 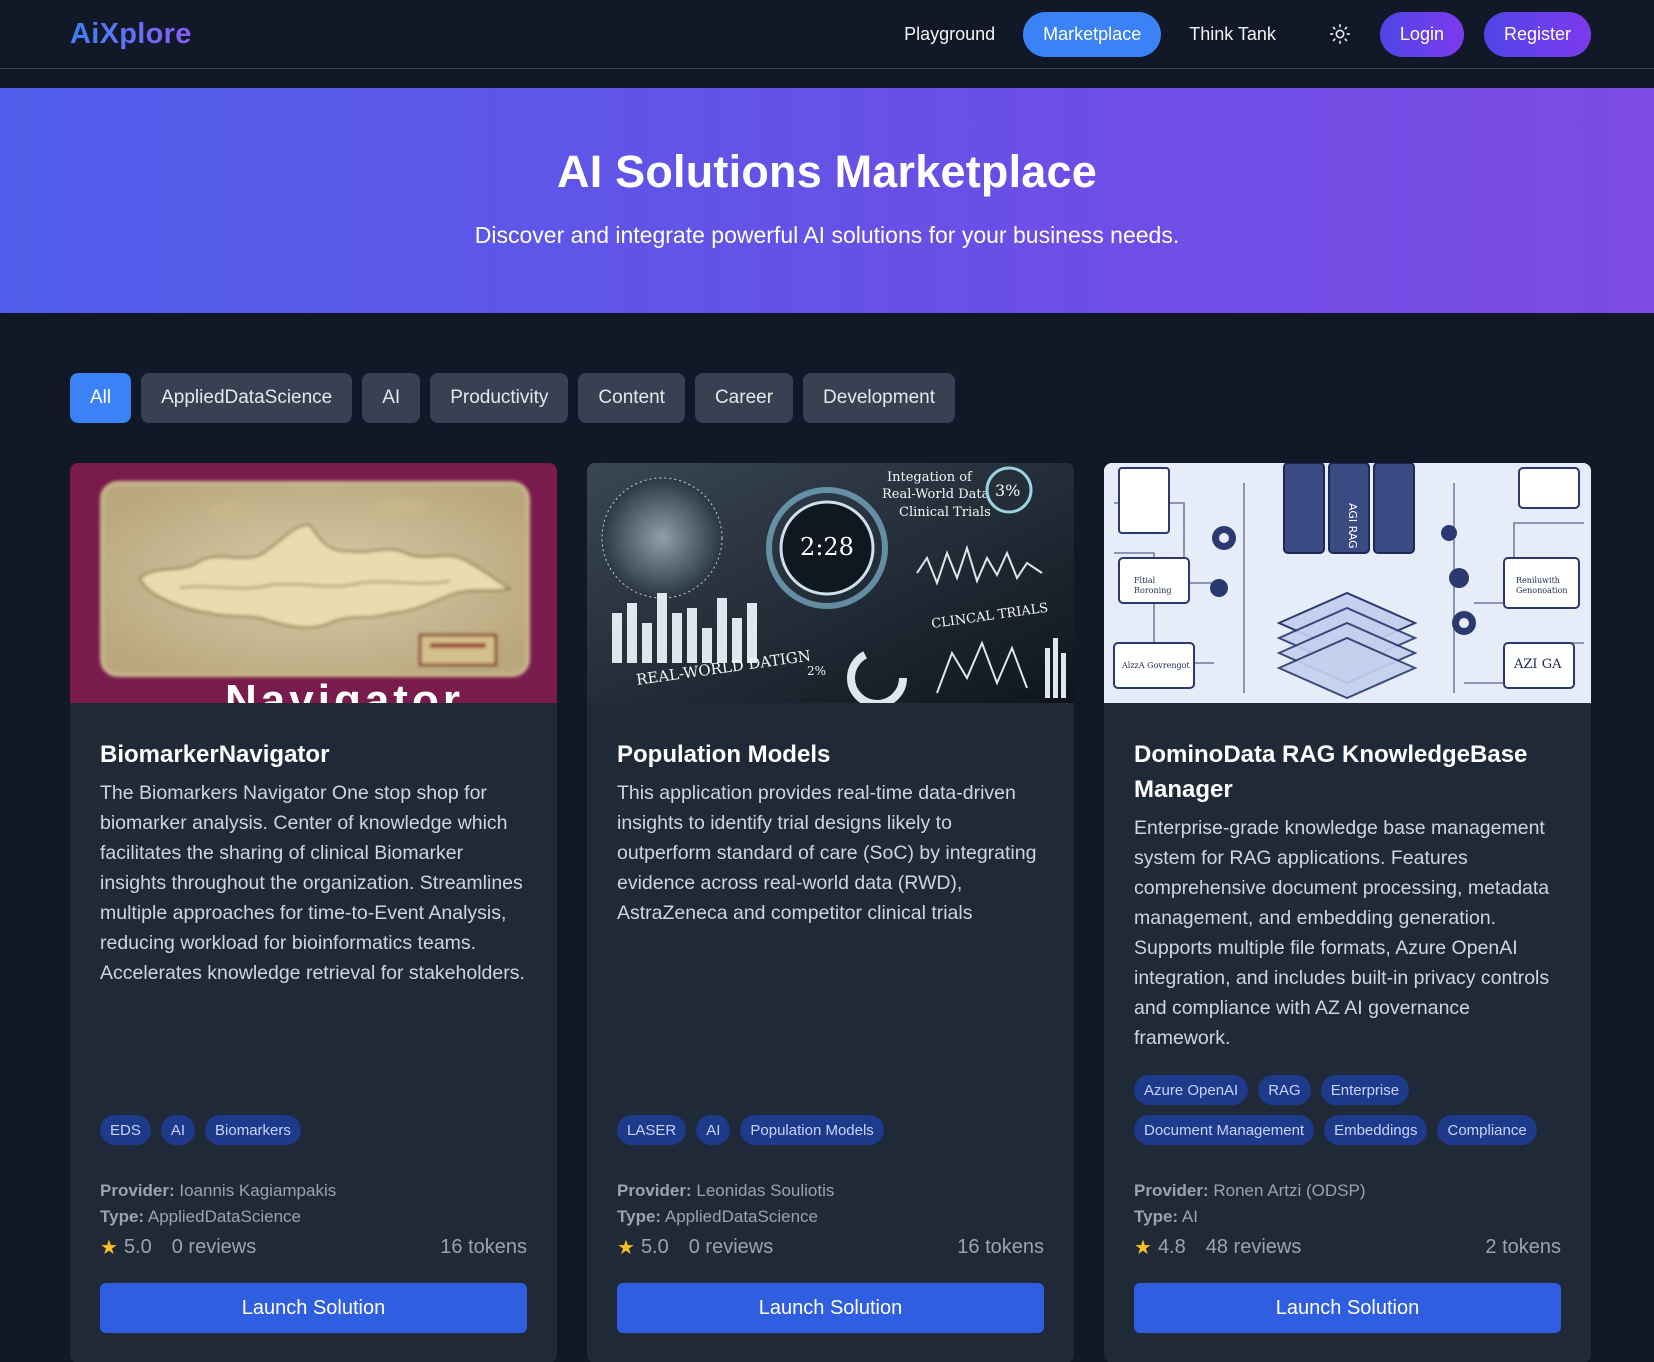 I want to click on card-tags: LASER AI Population Models, so click(x=830, y=1130).